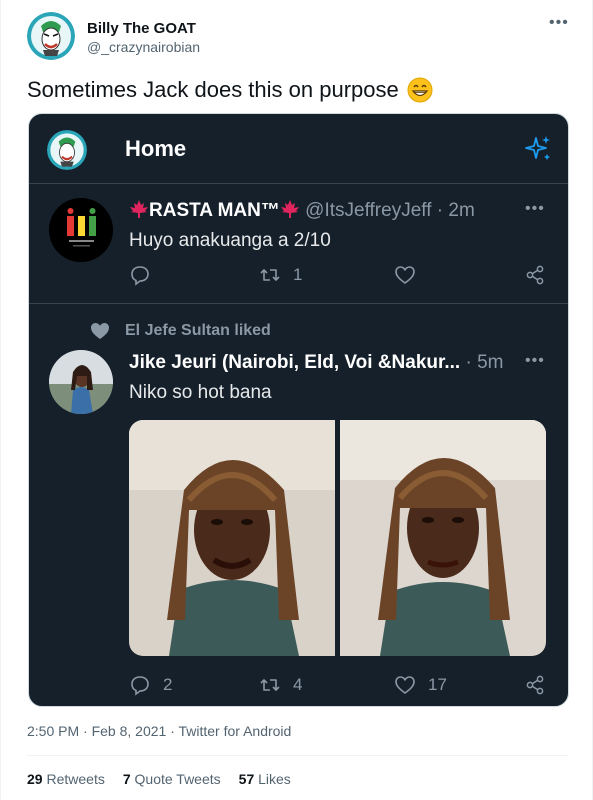  What do you see at coordinates (150, 685) in the screenshot?
I see `reply-button: 2` at bounding box center [150, 685].